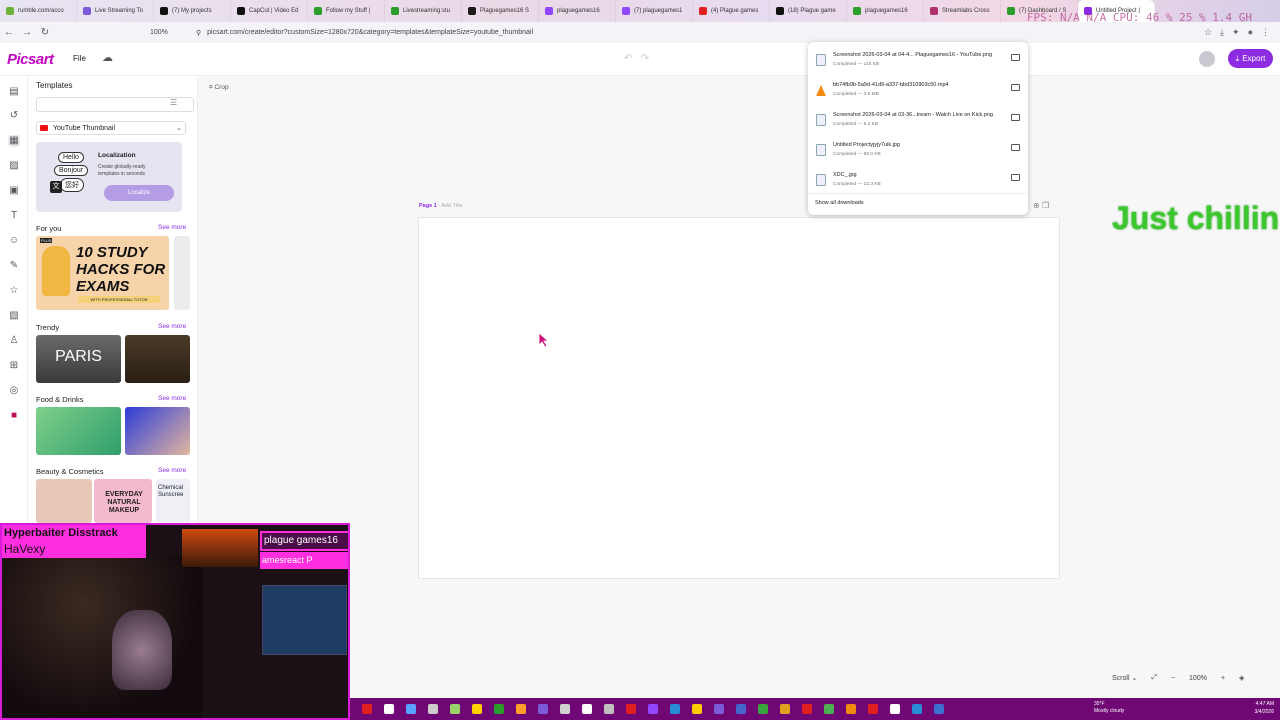 Image resolution: width=1280 pixels, height=720 pixels. What do you see at coordinates (1222, 32) in the screenshot?
I see `downloads-icon: ⤓` at bounding box center [1222, 32].